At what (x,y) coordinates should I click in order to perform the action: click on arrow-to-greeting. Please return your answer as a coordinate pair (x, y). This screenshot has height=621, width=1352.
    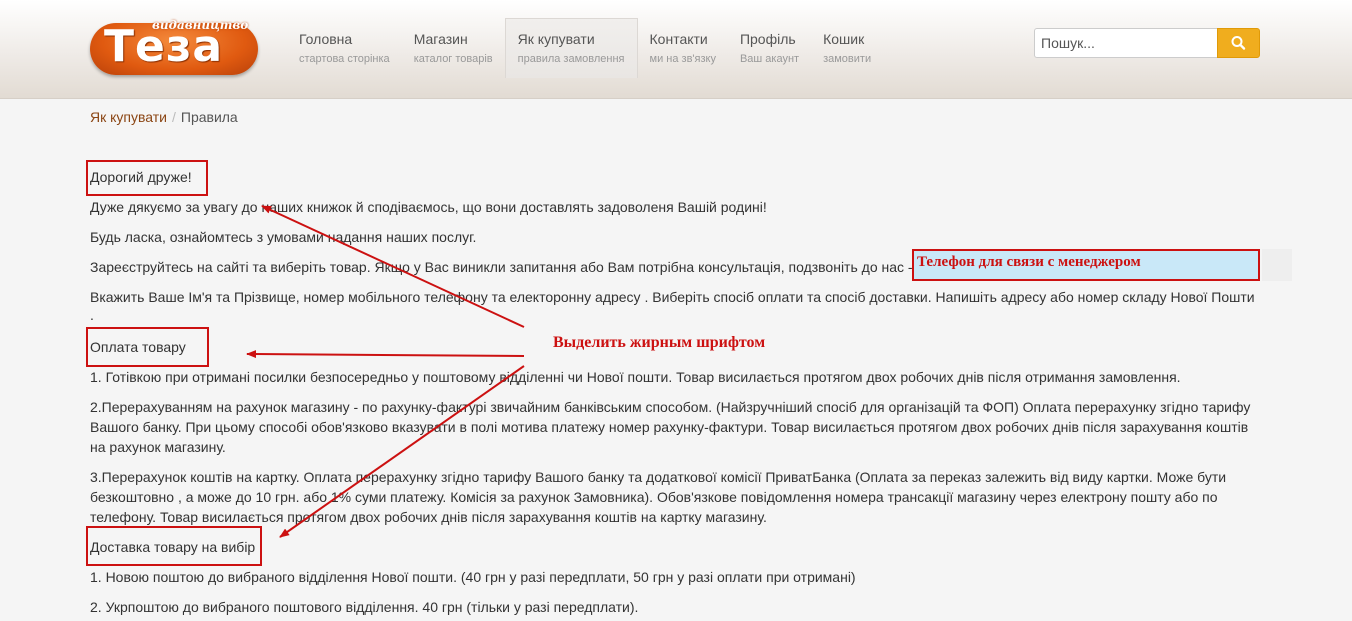
    Looking at the image, I should click on (393, 266).